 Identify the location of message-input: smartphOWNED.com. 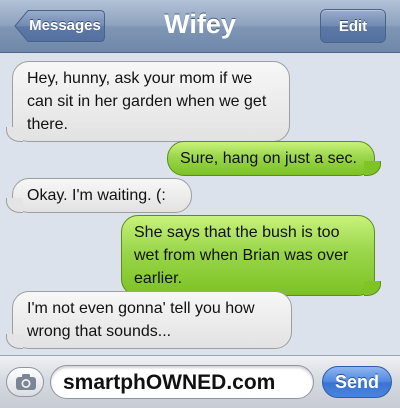
(182, 382).